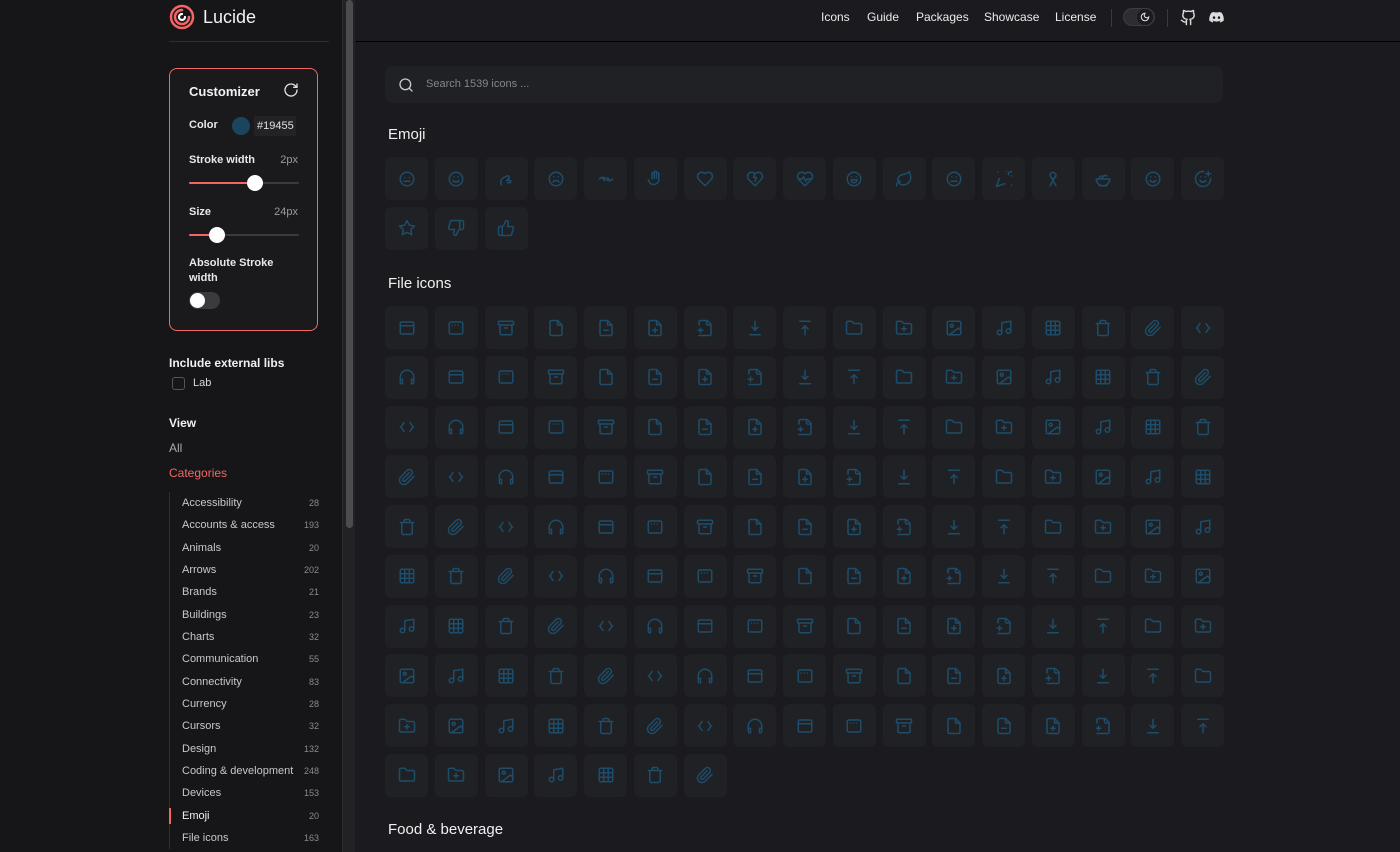 This screenshot has height=852, width=1400. I want to click on category-item: Communication 55, so click(244, 659).